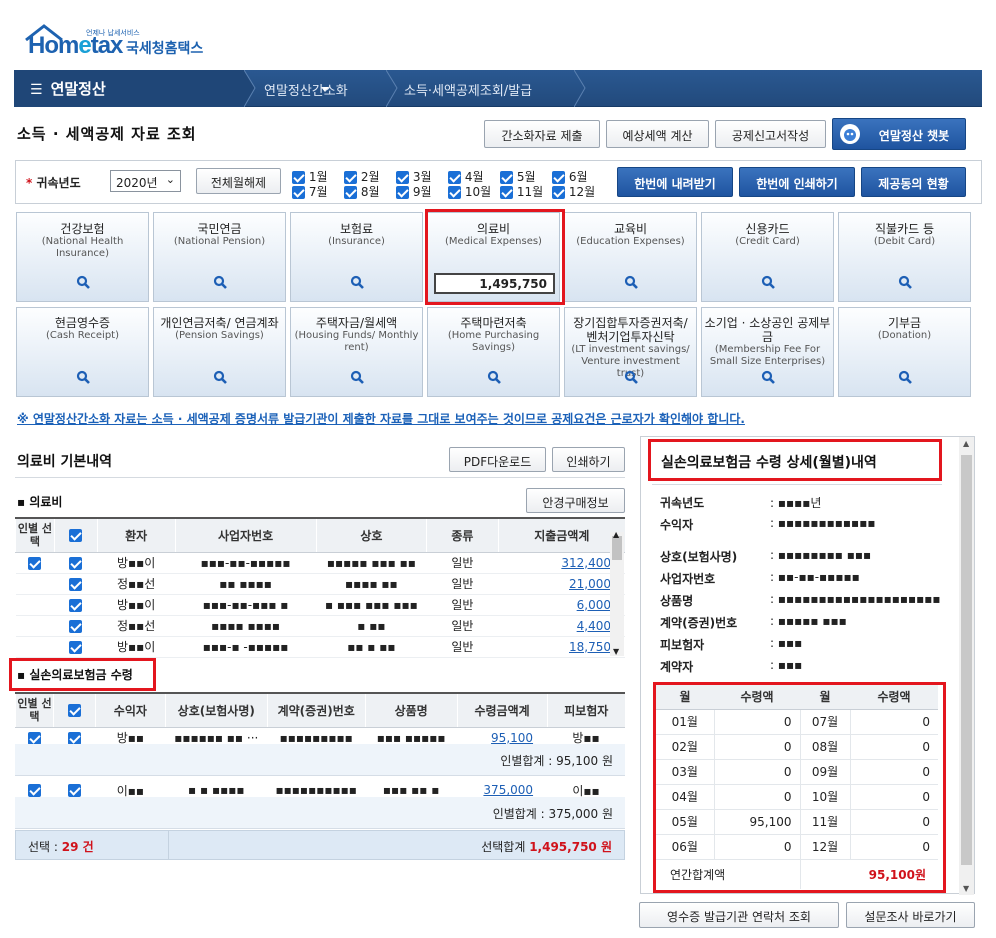 This screenshot has width=996, height=938. I want to click on amount-link: 18,750, so click(590, 647).